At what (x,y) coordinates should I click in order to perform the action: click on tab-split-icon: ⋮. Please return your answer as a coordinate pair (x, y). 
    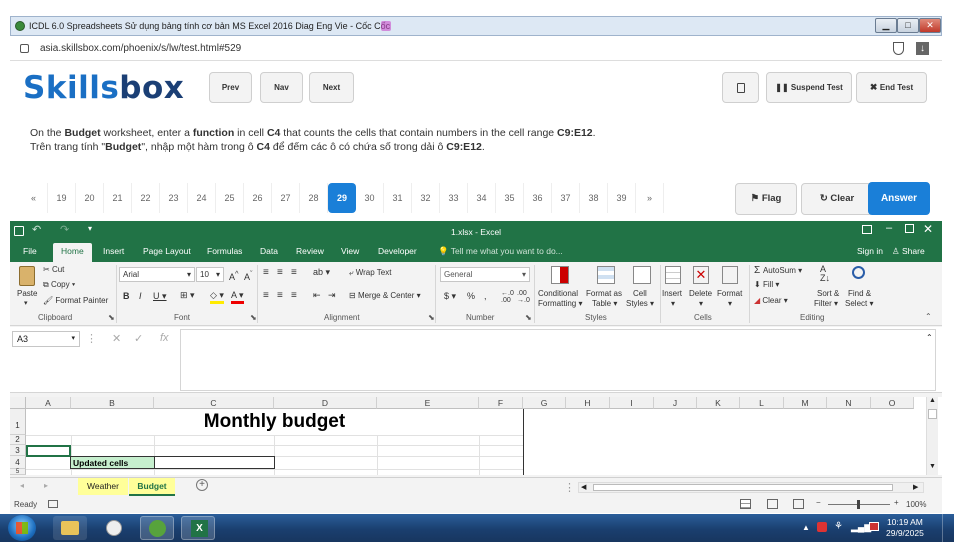
    Looking at the image, I should click on (569, 487).